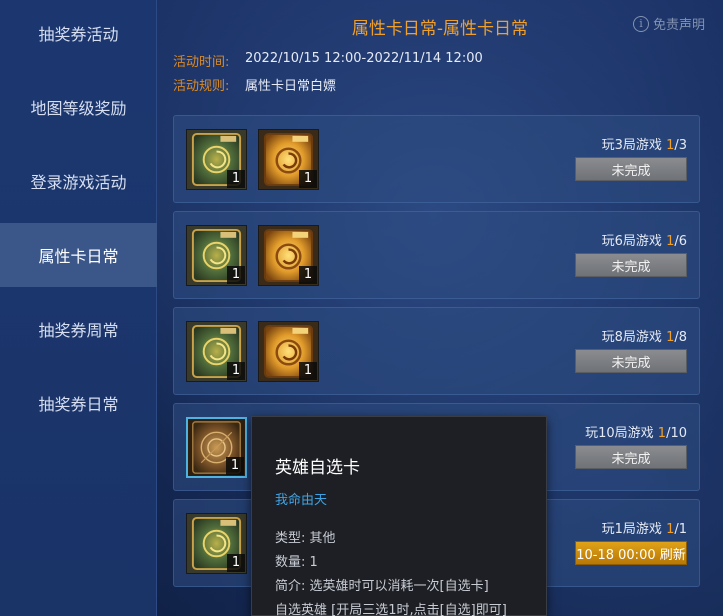  I want to click on sidebar-item-map-level-reward: 地图等级奖励, so click(78, 107).